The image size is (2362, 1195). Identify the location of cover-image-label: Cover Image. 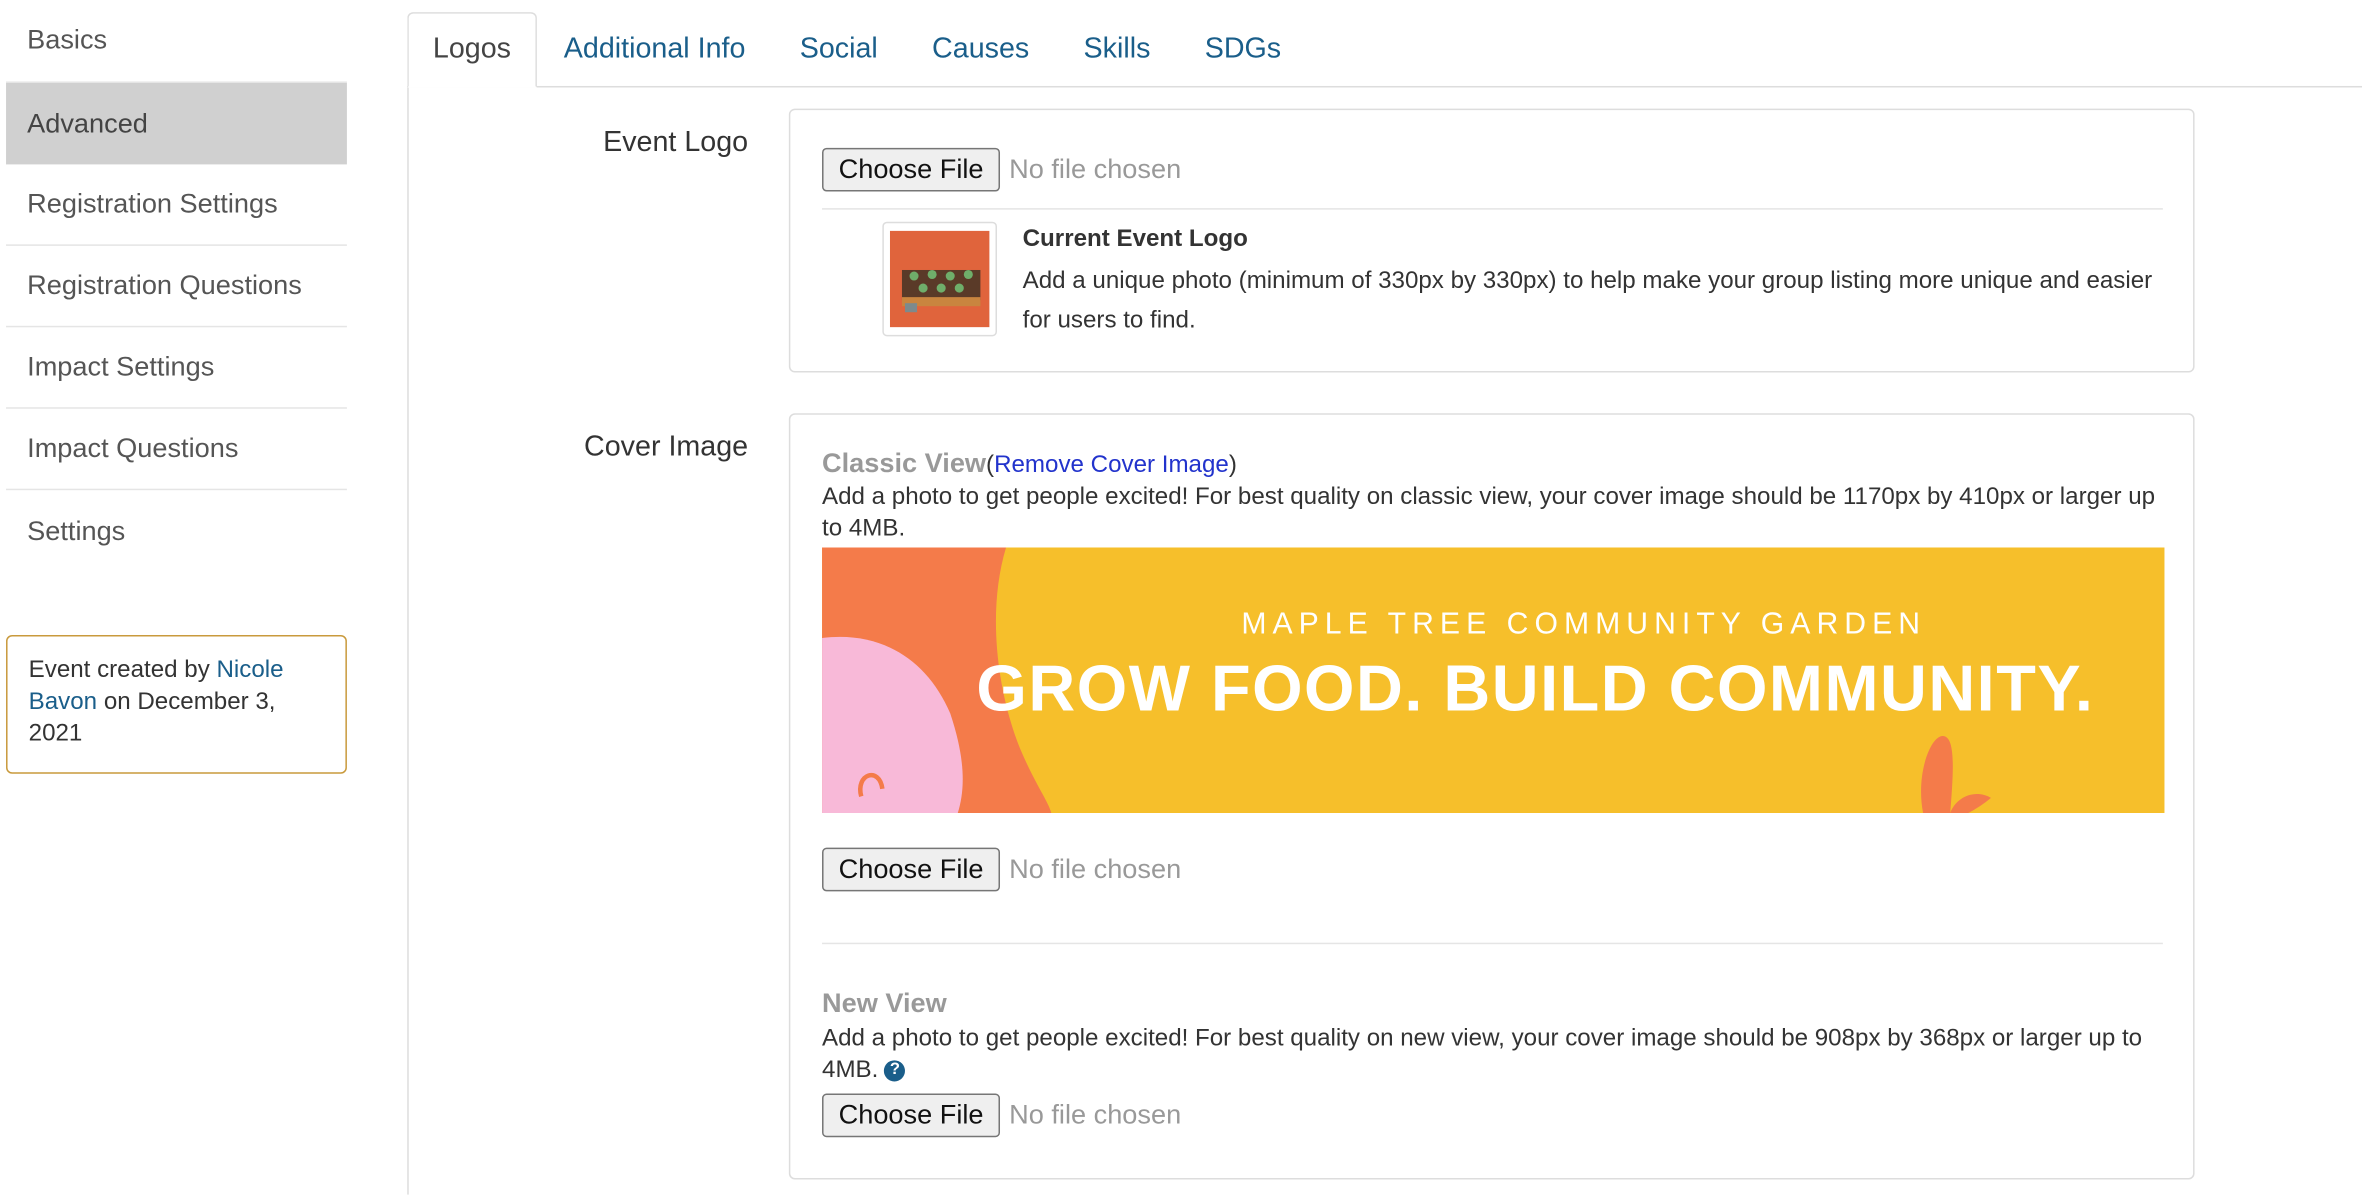
(666, 447).